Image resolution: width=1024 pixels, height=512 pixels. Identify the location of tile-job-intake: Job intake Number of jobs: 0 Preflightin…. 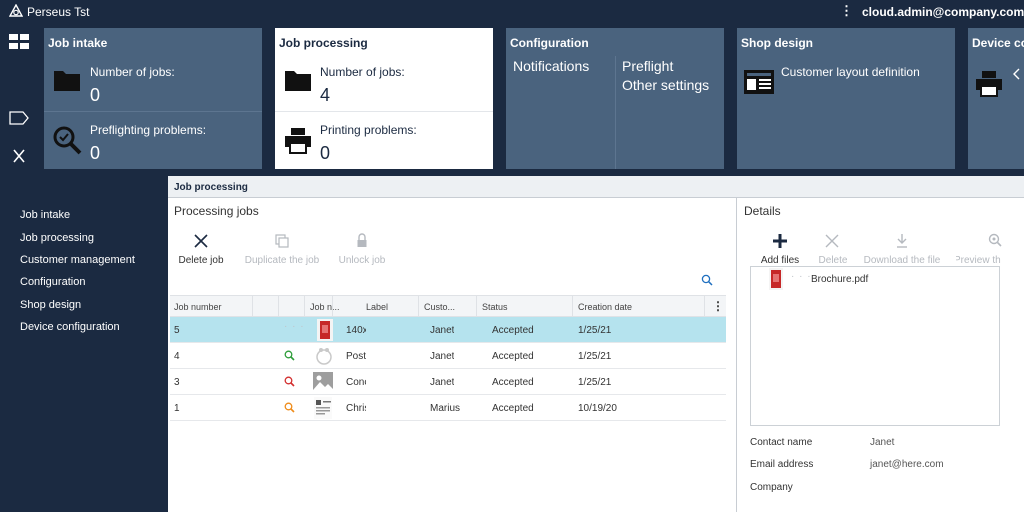
(153, 98).